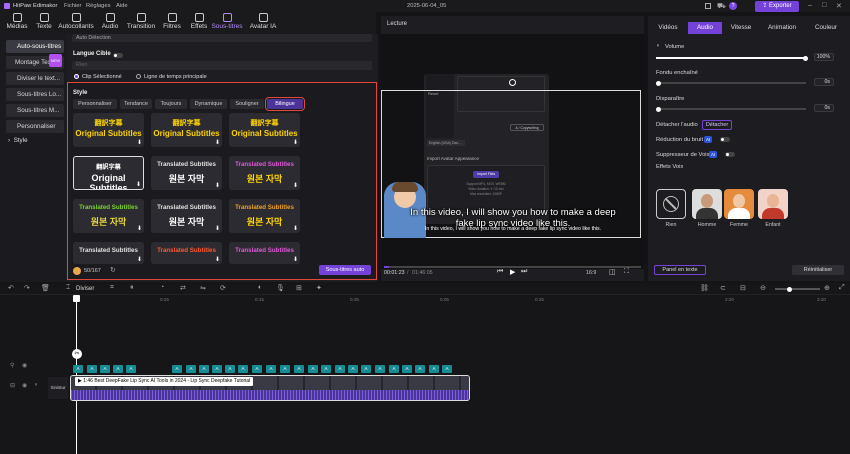  What do you see at coordinates (203, 288) in the screenshot?
I see `mirror-icon: ⇋` at bounding box center [203, 288].